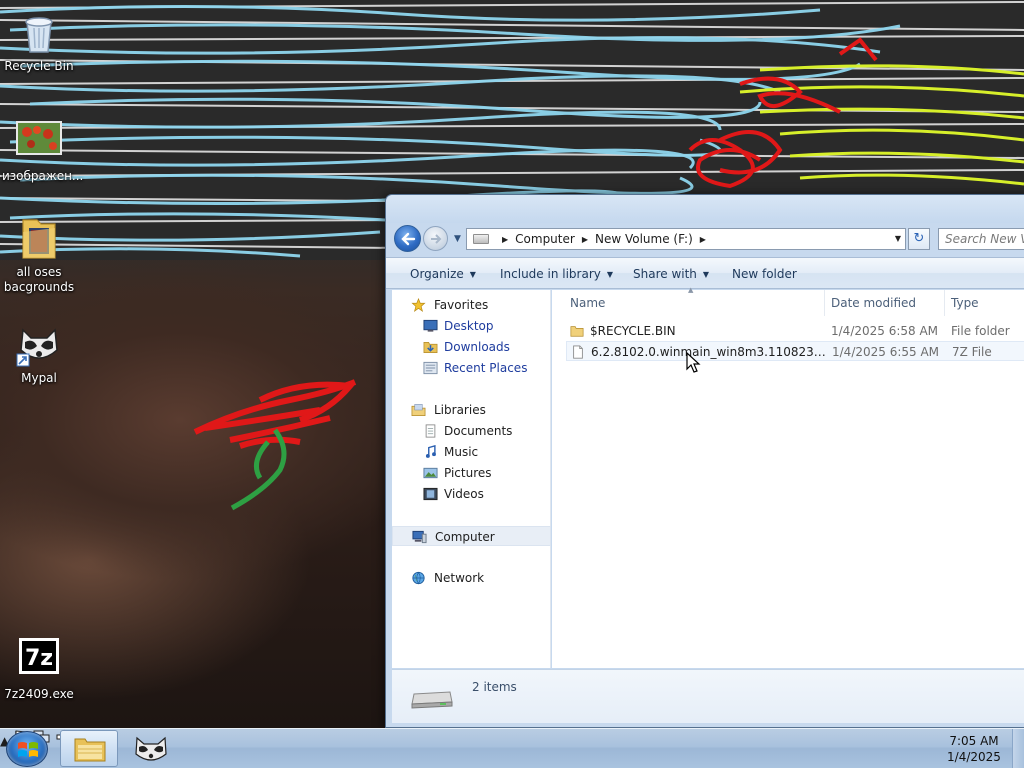 The width and height of the screenshot is (1024, 768). I want to click on desktop-icon-label: 7z2409.exe, so click(39, 694).